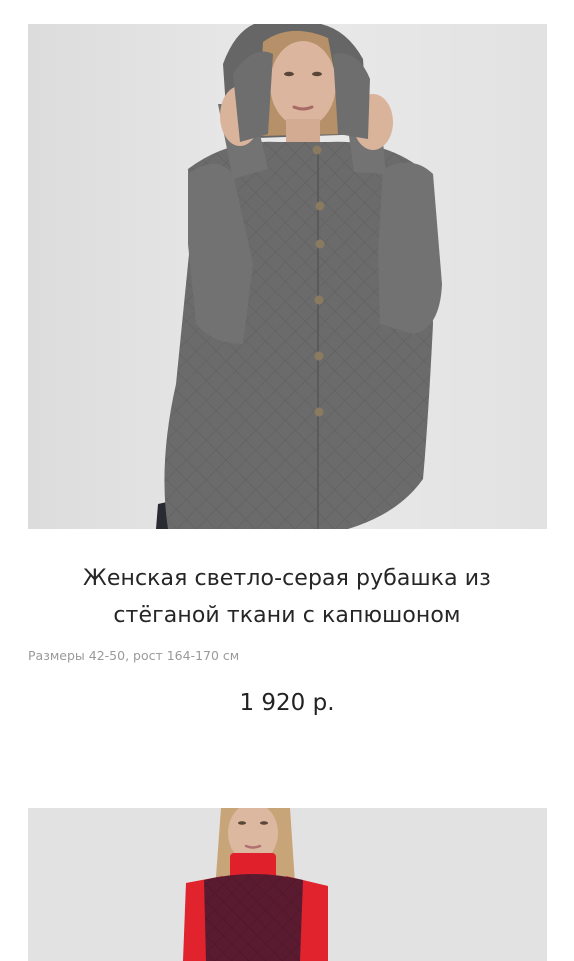  What do you see at coordinates (134, 655) in the screenshot?
I see `product-size-info: Размеры 42-50, рост 164-170 см` at bounding box center [134, 655].